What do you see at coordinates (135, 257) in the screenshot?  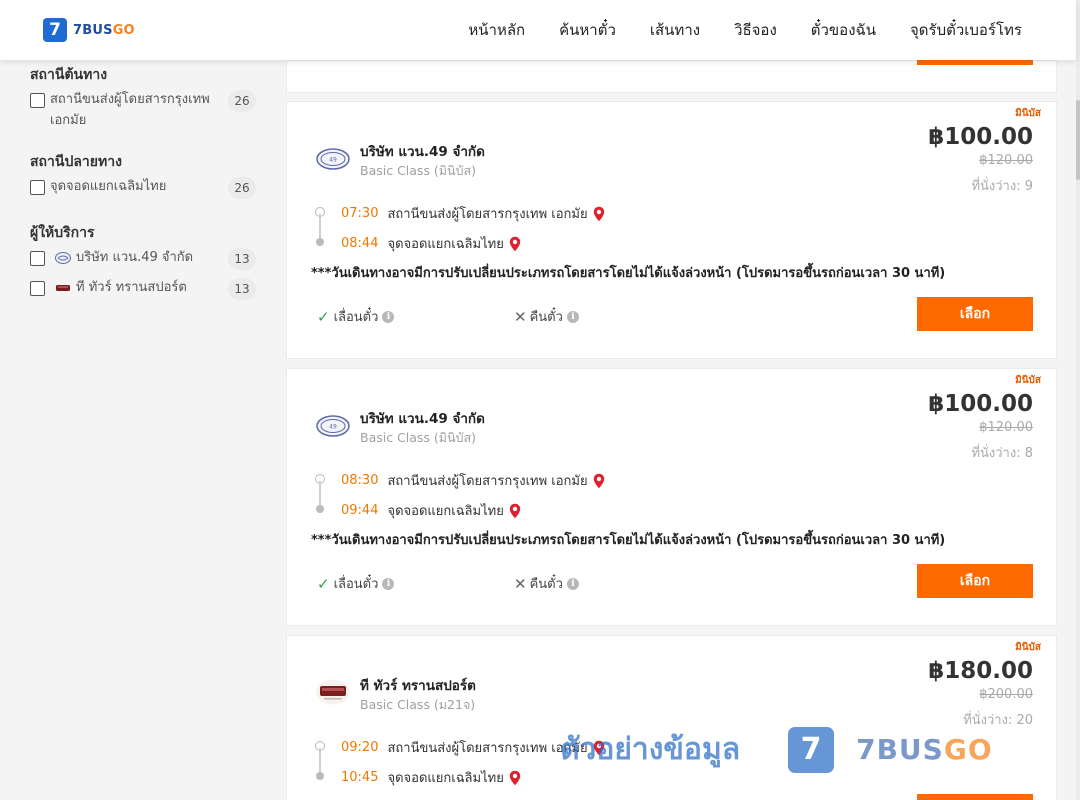 I see `operator-option-label: บริษัท แวน.49 จำกัด` at bounding box center [135, 257].